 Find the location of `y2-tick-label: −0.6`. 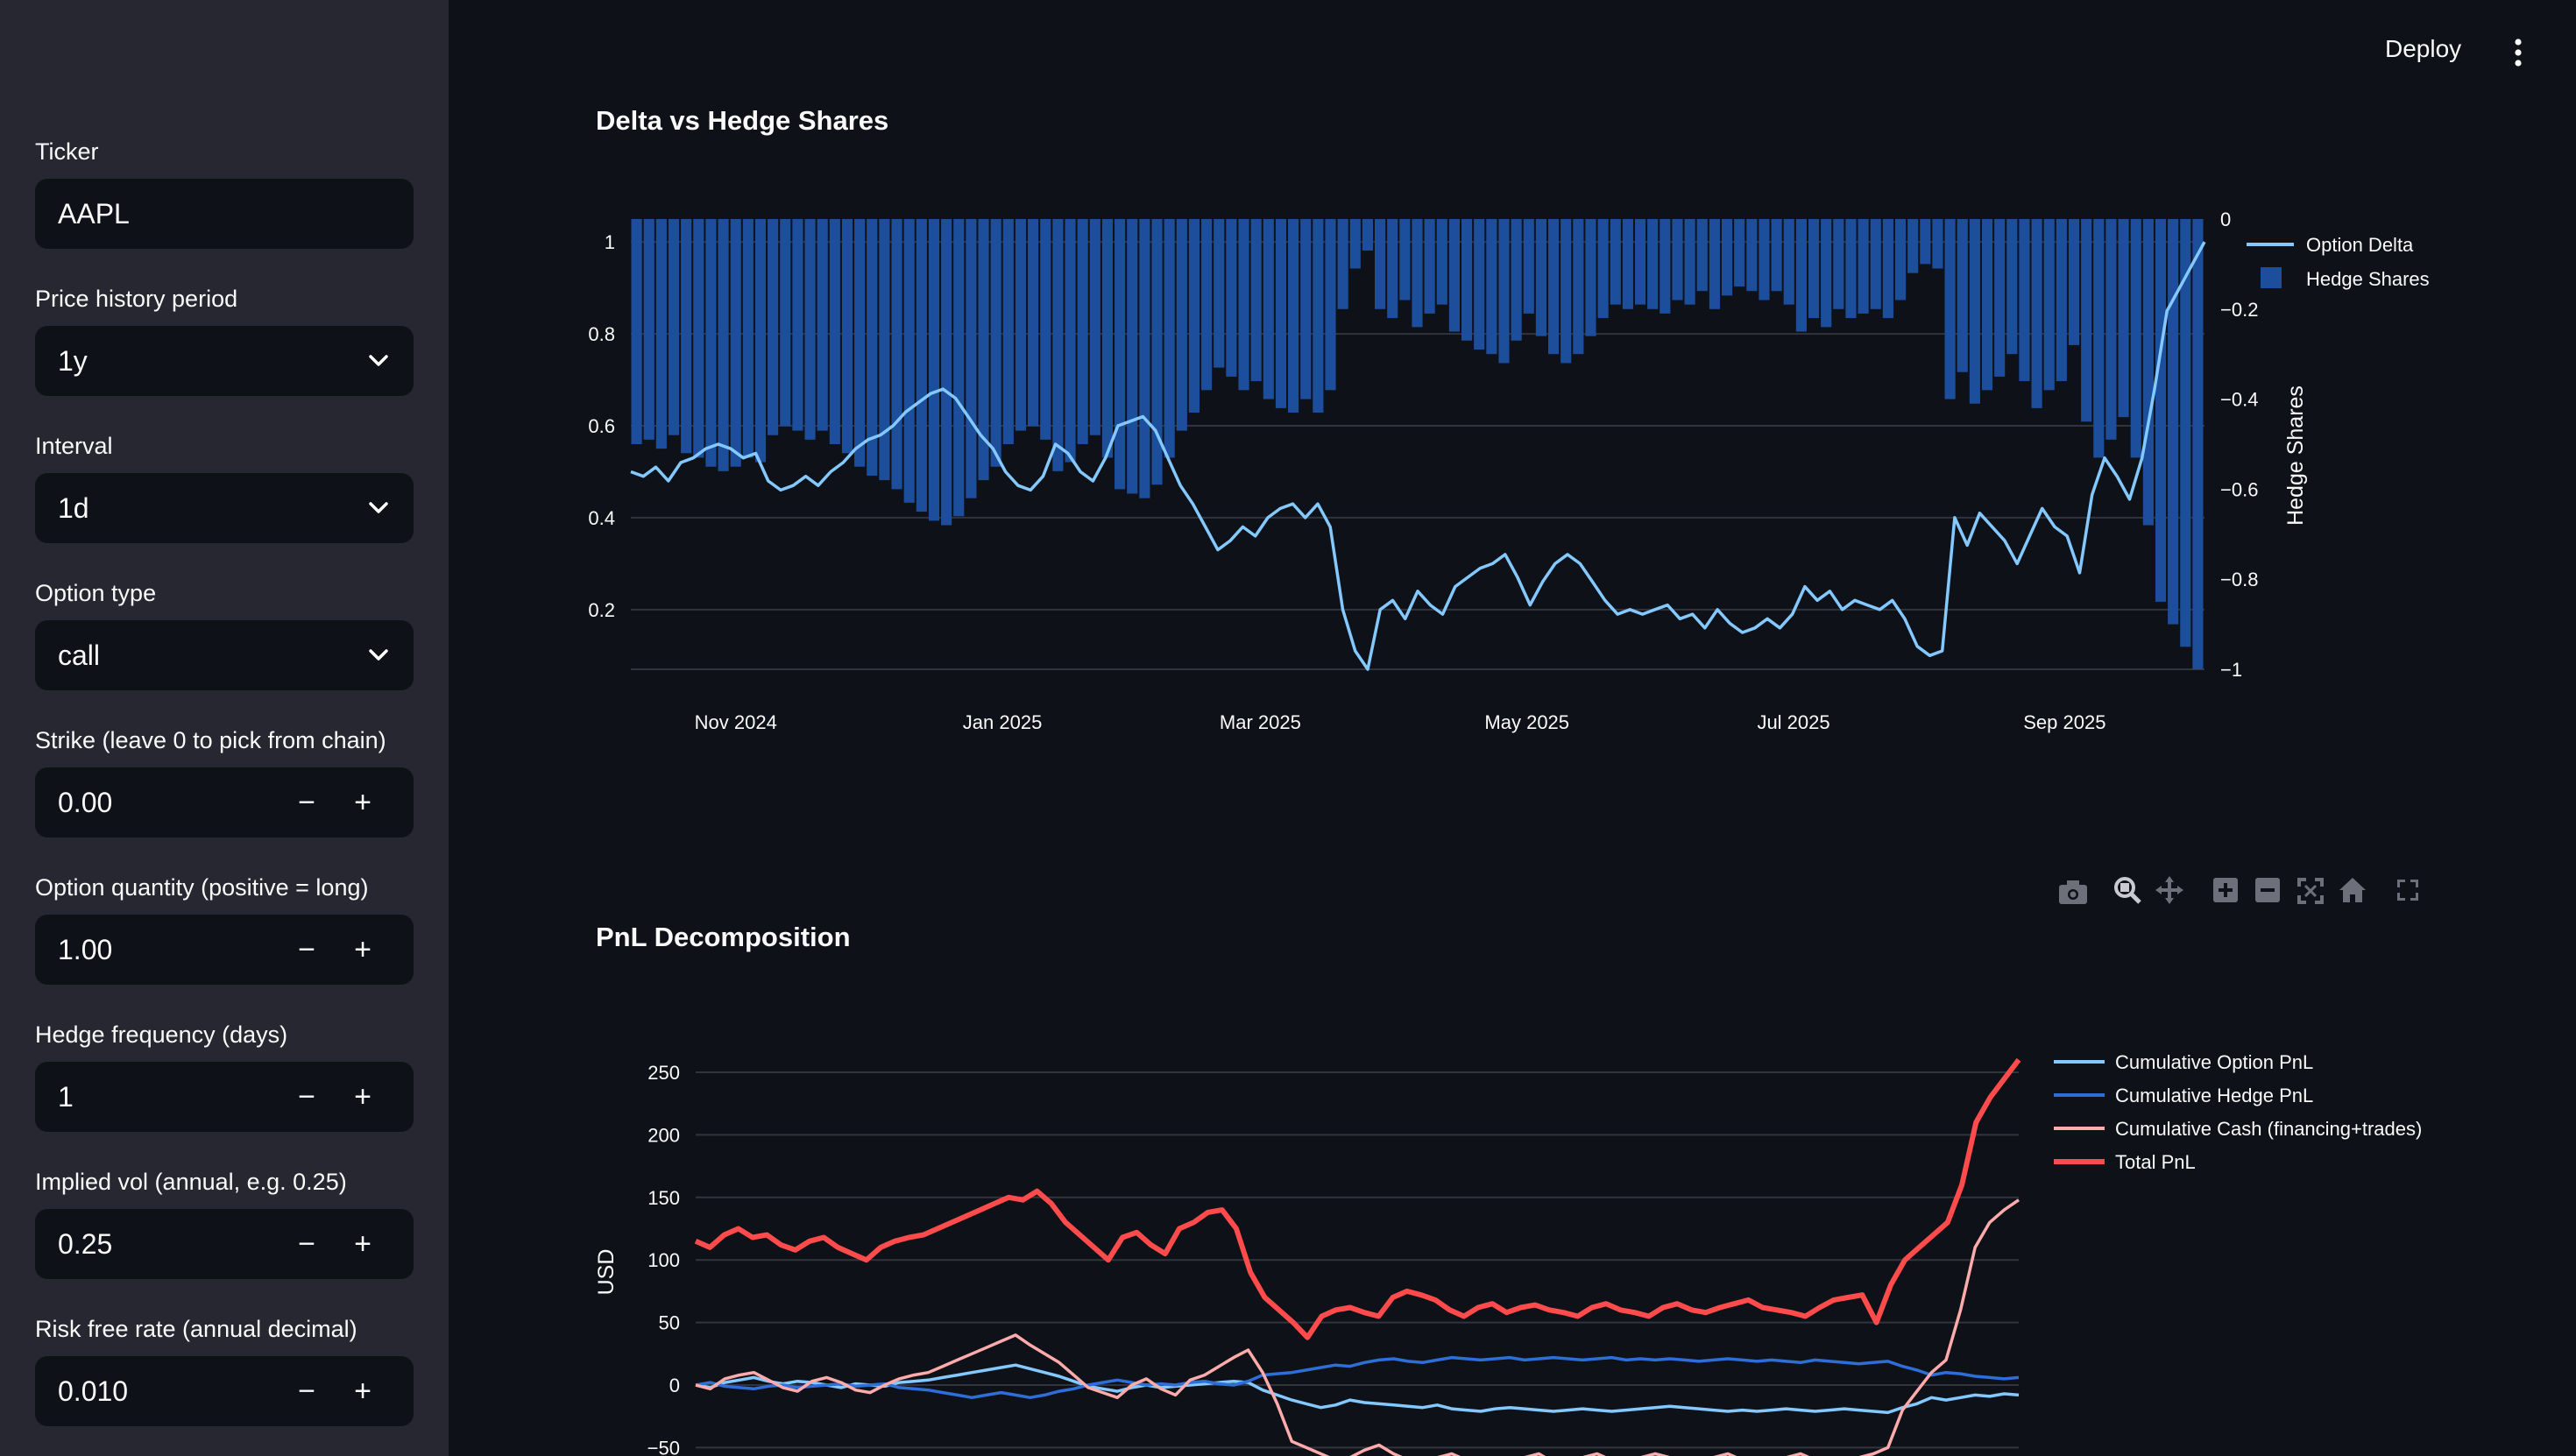

y2-tick-label: −0.6 is located at coordinates (2239, 489).